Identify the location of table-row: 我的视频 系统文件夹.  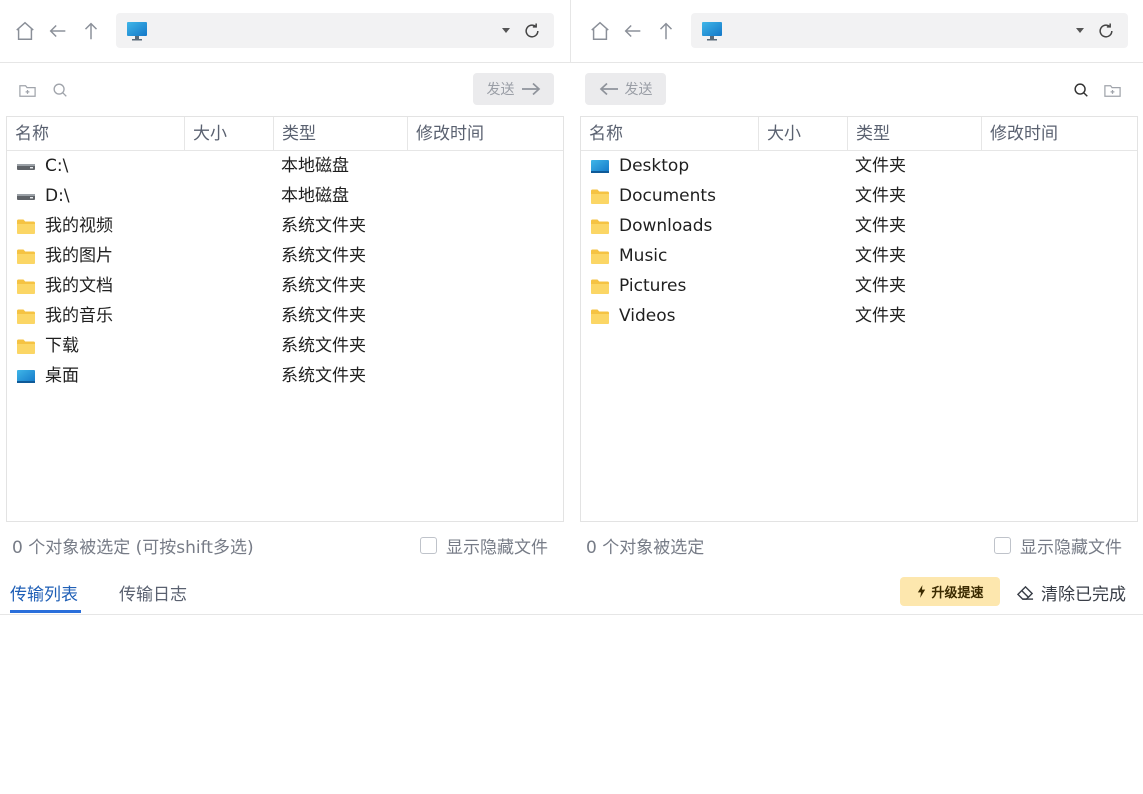
(285, 226).